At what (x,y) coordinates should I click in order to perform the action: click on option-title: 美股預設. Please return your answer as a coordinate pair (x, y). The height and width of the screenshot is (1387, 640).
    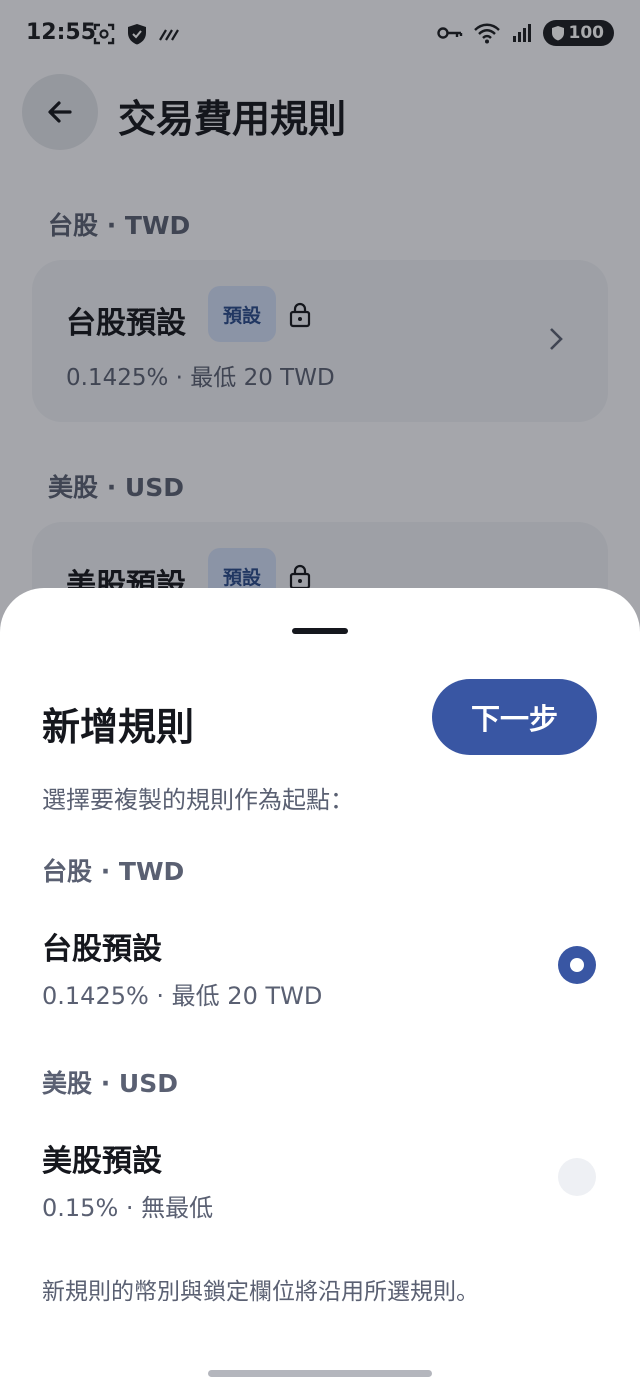
    Looking at the image, I should click on (102, 1161).